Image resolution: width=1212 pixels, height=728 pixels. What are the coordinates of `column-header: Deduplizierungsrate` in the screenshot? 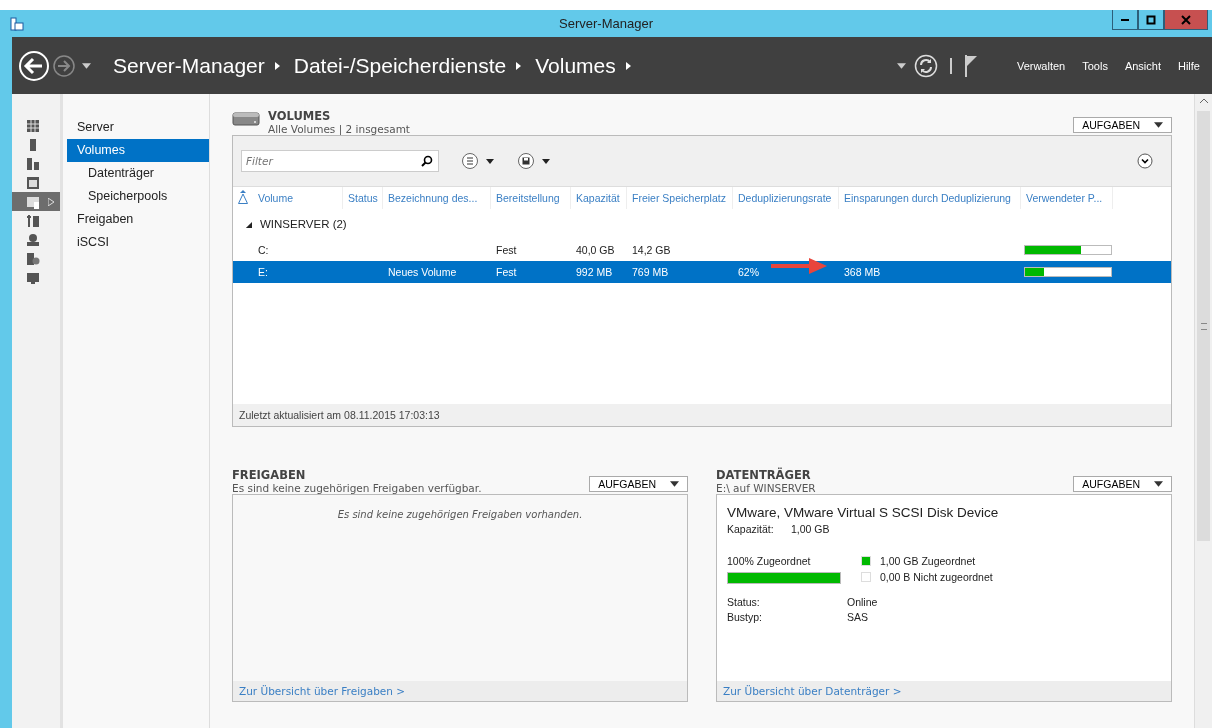 It's located at (786, 198).